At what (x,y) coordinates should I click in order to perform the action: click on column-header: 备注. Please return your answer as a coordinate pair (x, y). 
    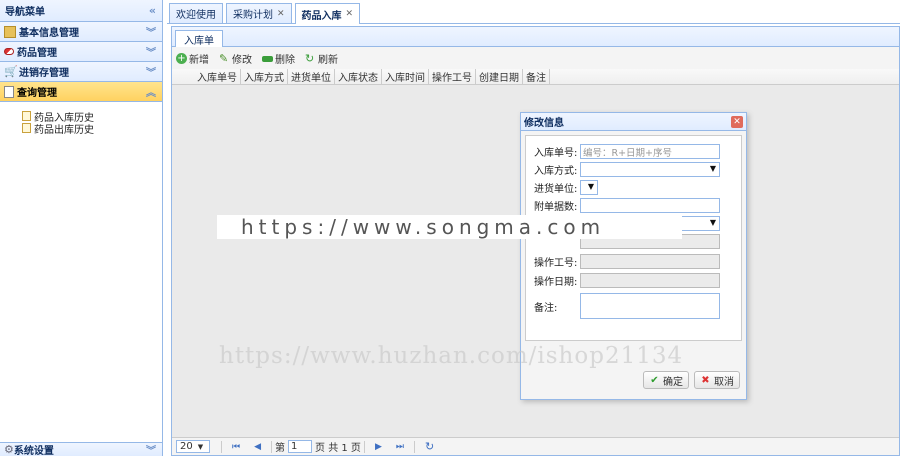
    Looking at the image, I should click on (536, 76).